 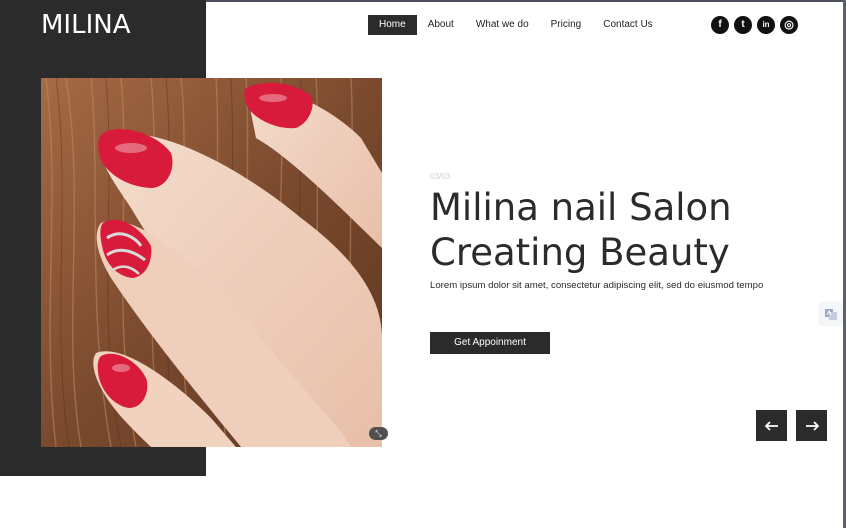 I want to click on slider-next-button, so click(x=811, y=425).